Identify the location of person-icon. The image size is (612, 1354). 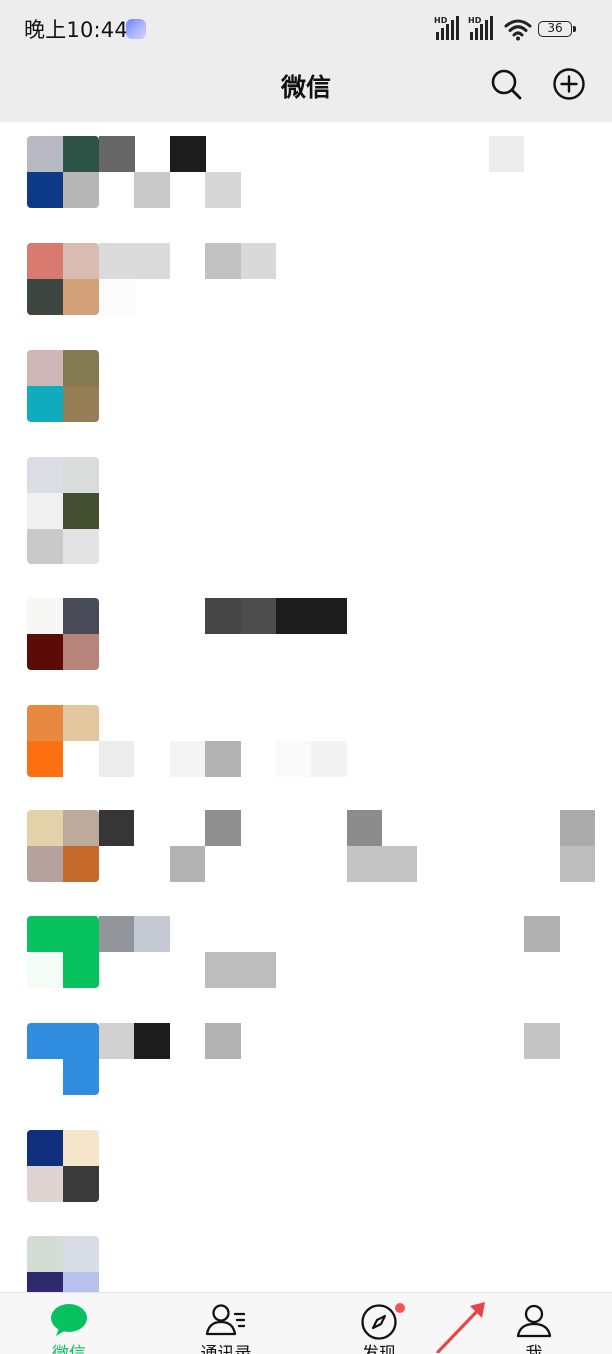
(534, 1321).